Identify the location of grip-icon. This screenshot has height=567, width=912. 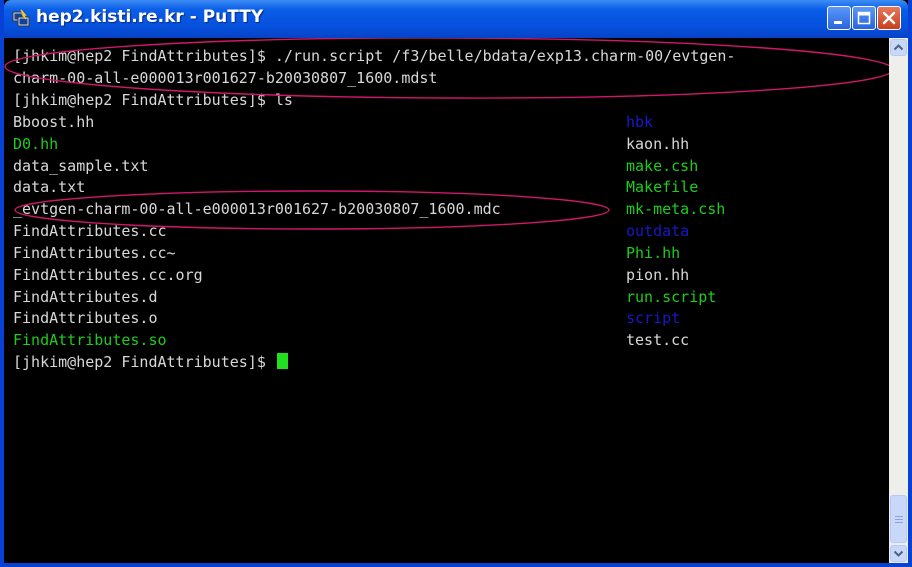
(899, 519).